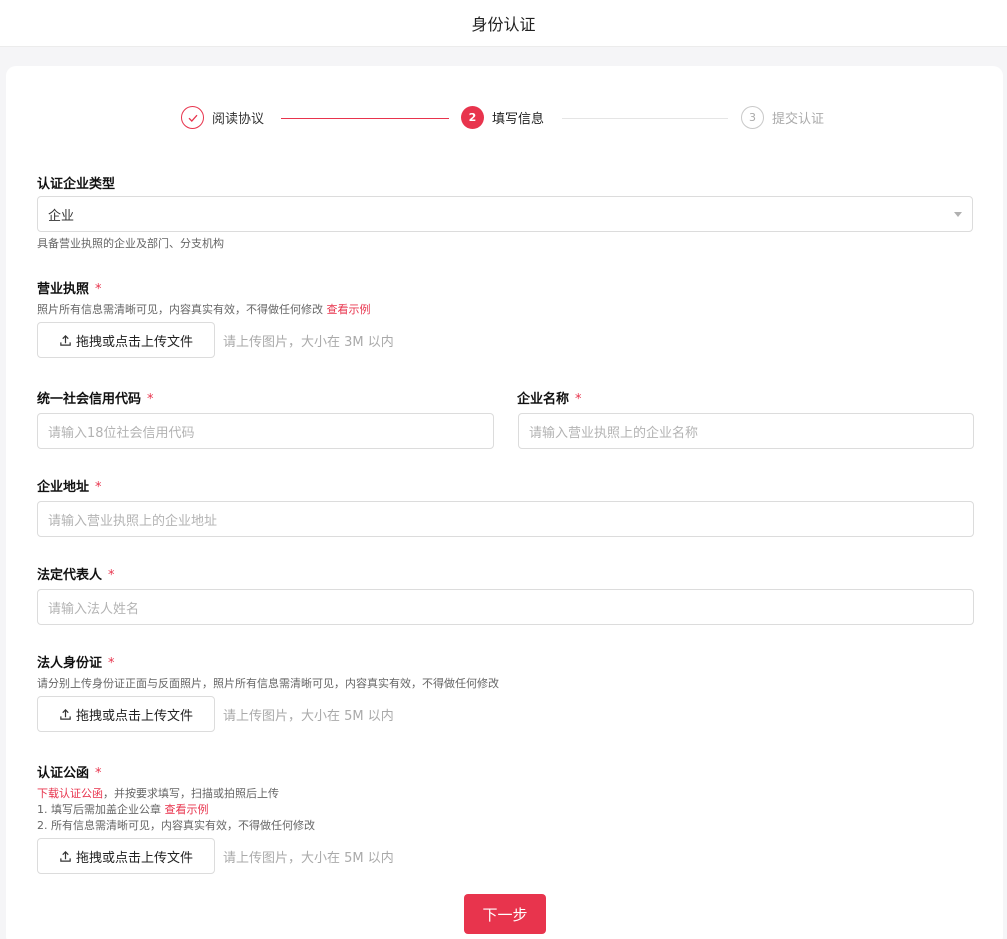 The image size is (1007, 939). What do you see at coordinates (76, 663) in the screenshot?
I see `legal-id-label: 法人身份证 *` at bounding box center [76, 663].